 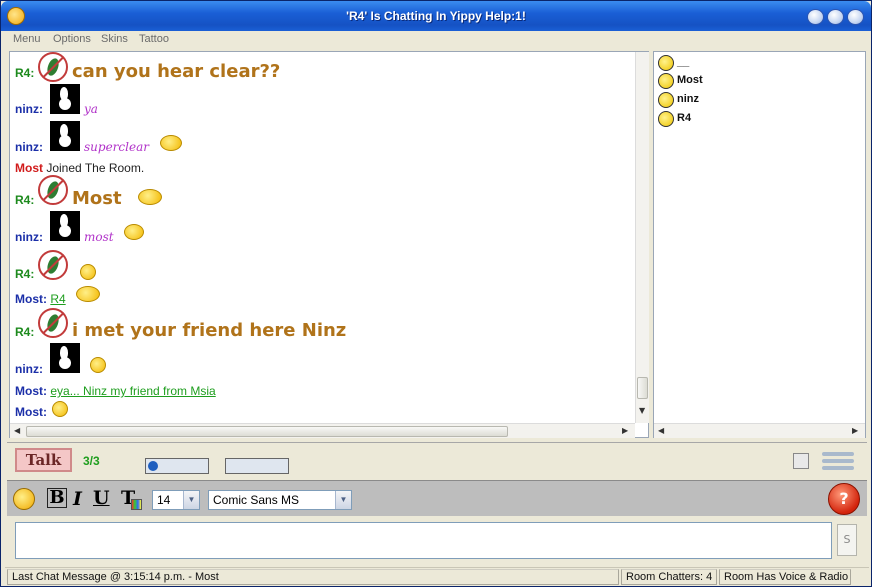 I want to click on chat-message: Most:, so click(x=31, y=412).